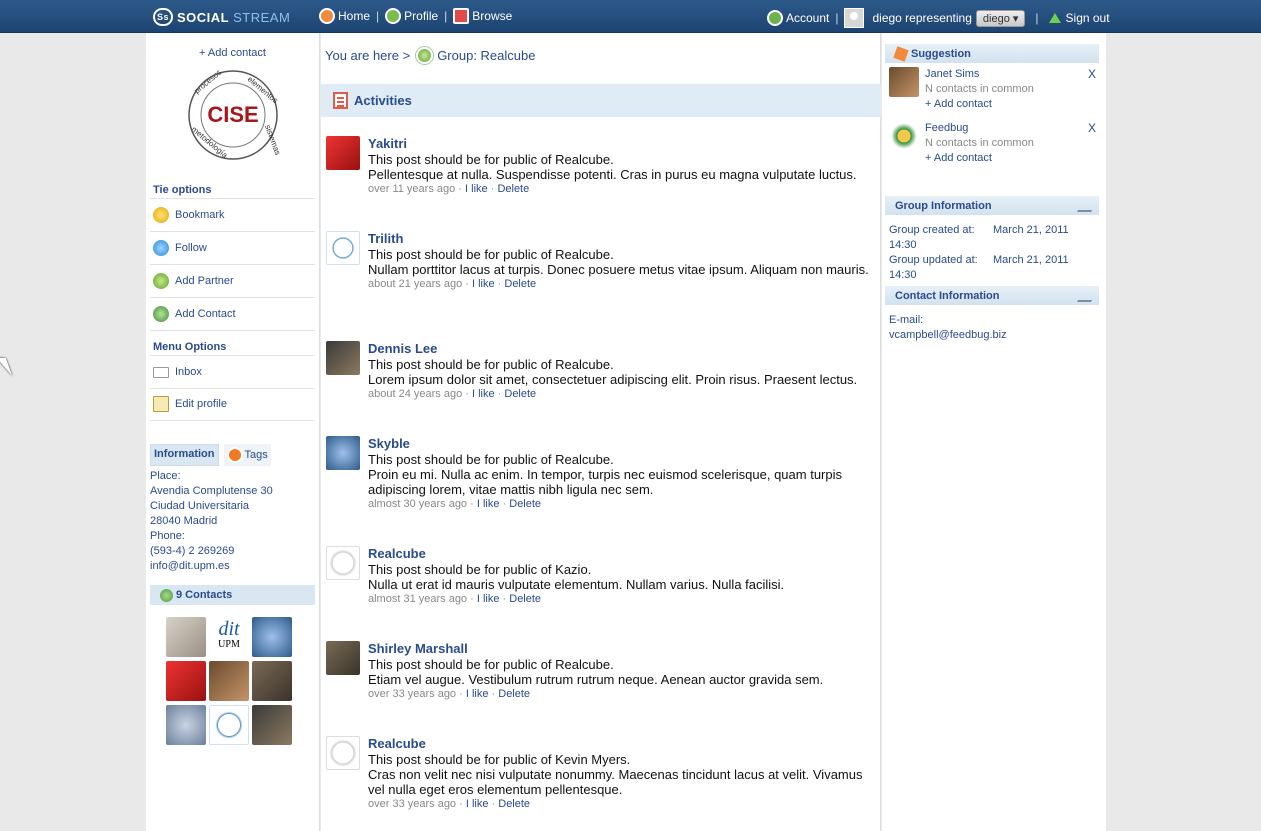 The width and height of the screenshot is (1261, 831). I want to click on nav-home: Home, so click(344, 16).